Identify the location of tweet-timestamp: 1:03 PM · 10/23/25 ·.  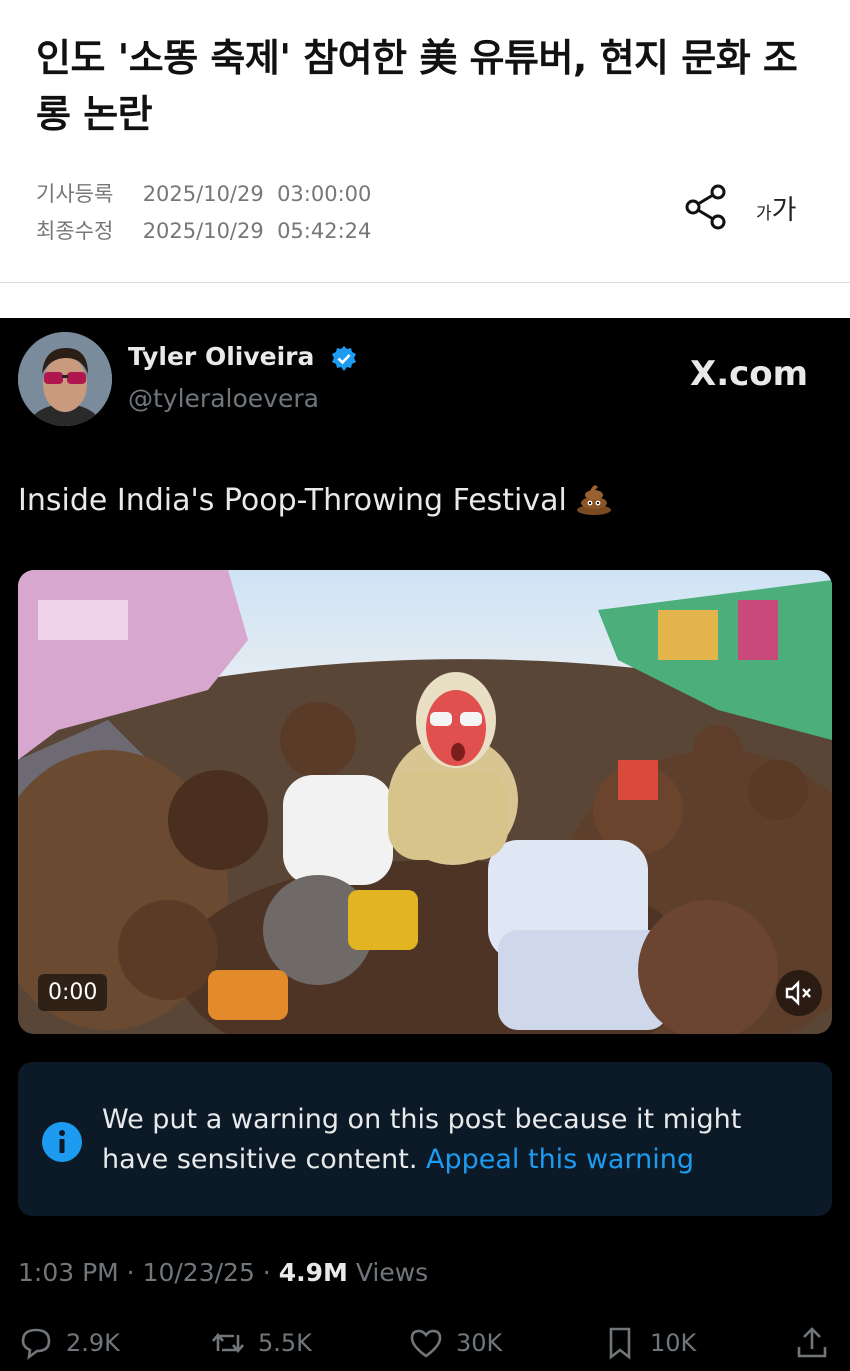
(148, 1272).